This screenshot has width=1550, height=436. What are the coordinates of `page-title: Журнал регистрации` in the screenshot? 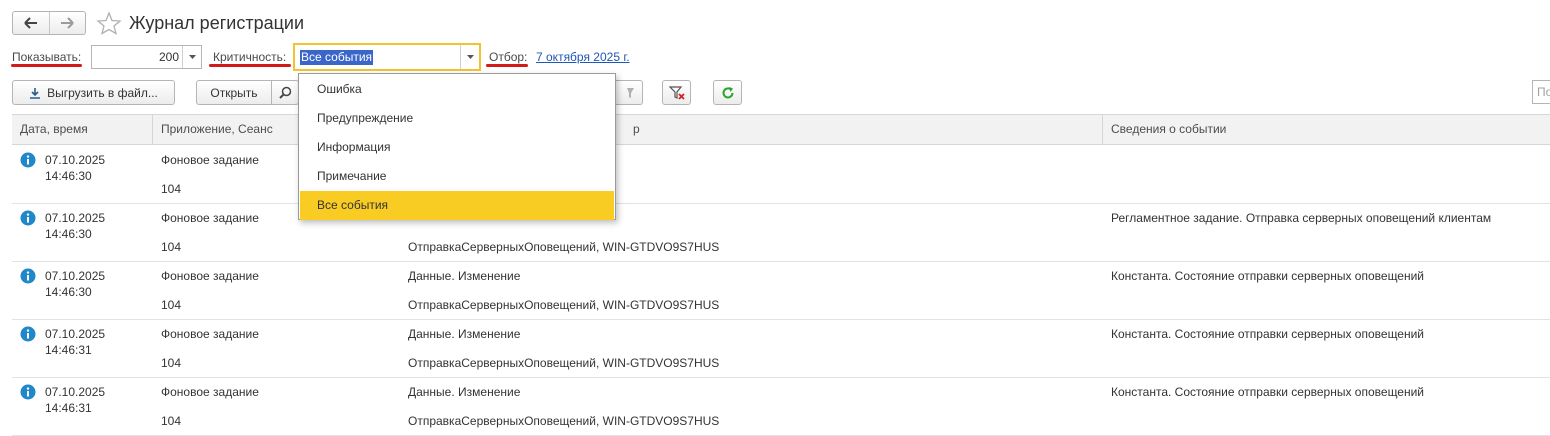 It's located at (217, 23).